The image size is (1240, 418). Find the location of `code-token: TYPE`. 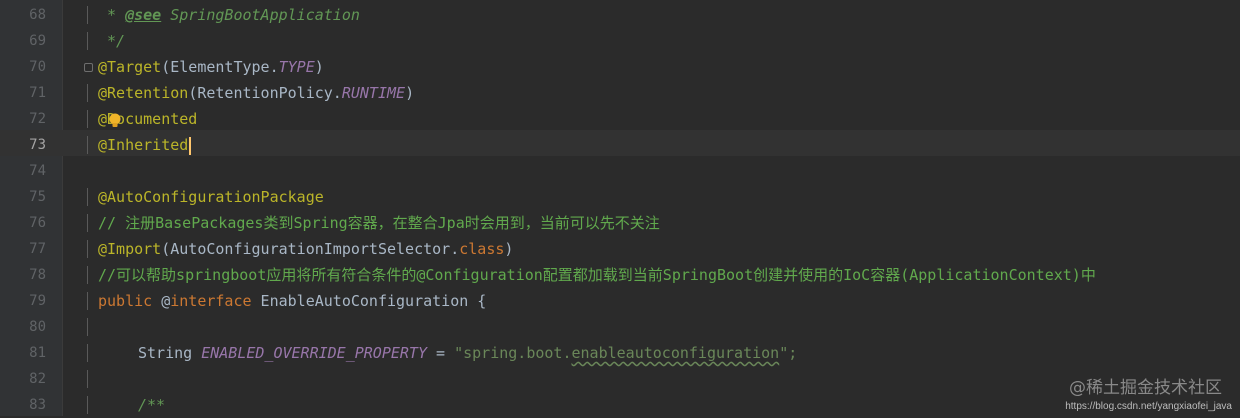

code-token: TYPE is located at coordinates (296, 67).